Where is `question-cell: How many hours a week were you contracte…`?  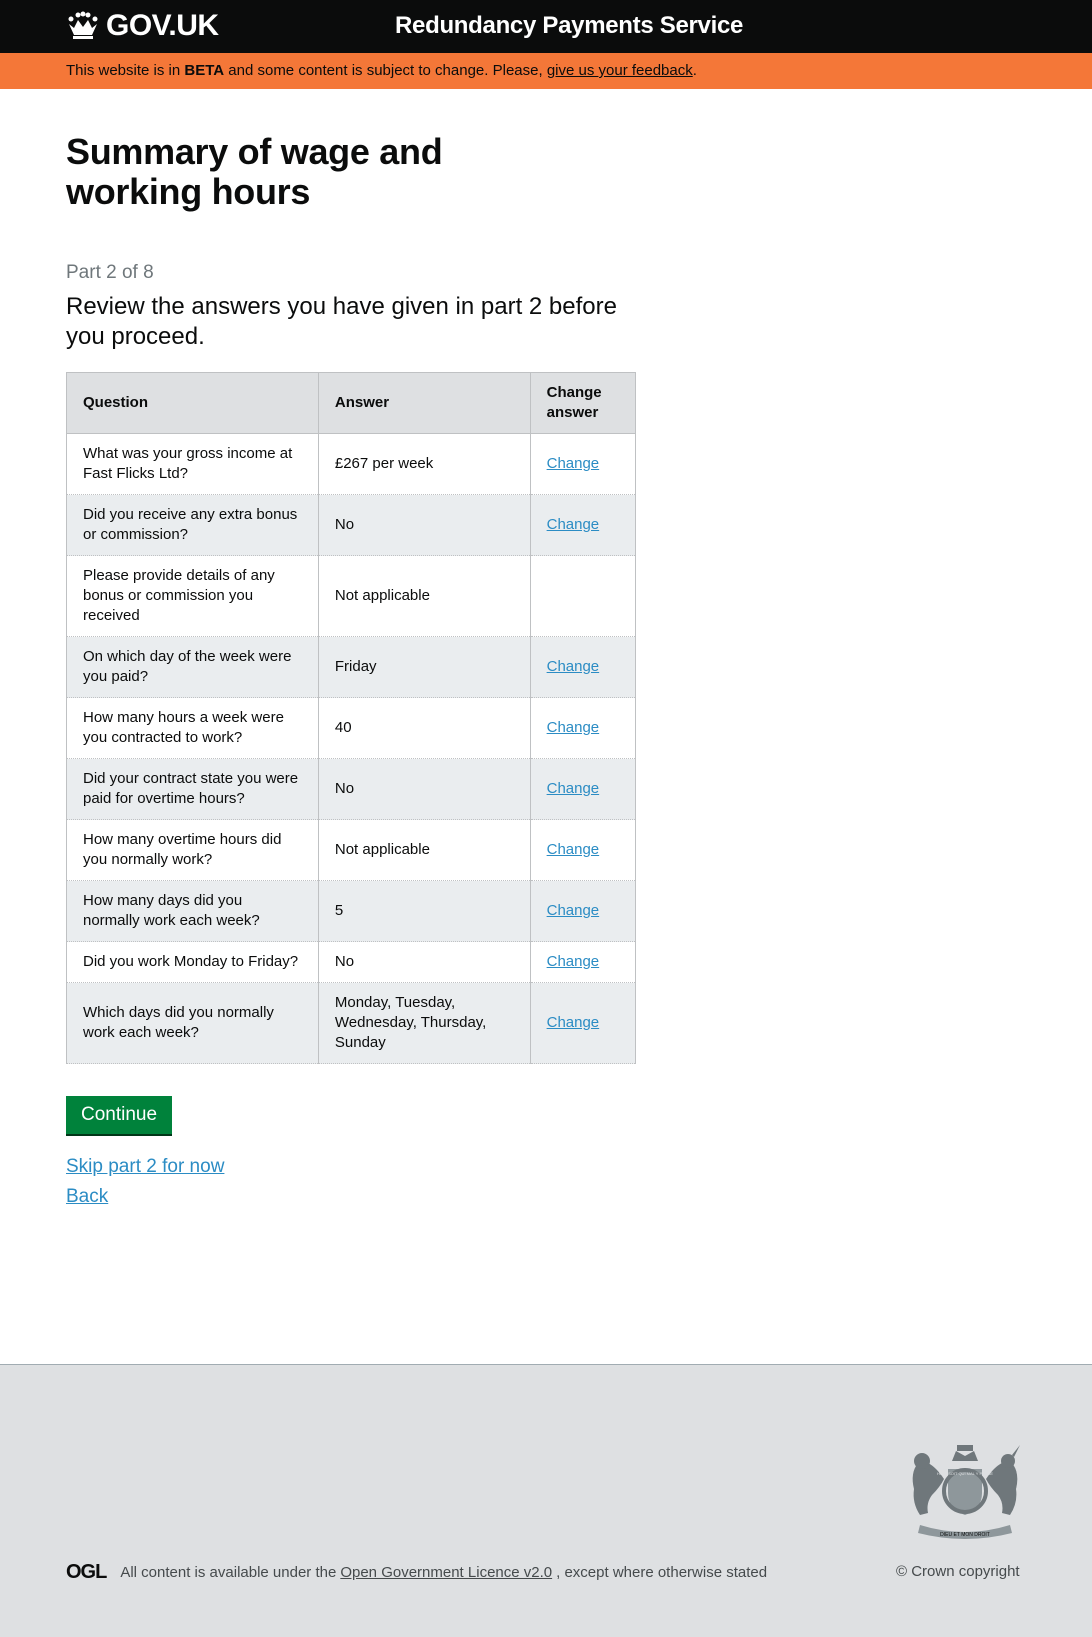 question-cell: How many hours a week were you contracte… is located at coordinates (192, 728).